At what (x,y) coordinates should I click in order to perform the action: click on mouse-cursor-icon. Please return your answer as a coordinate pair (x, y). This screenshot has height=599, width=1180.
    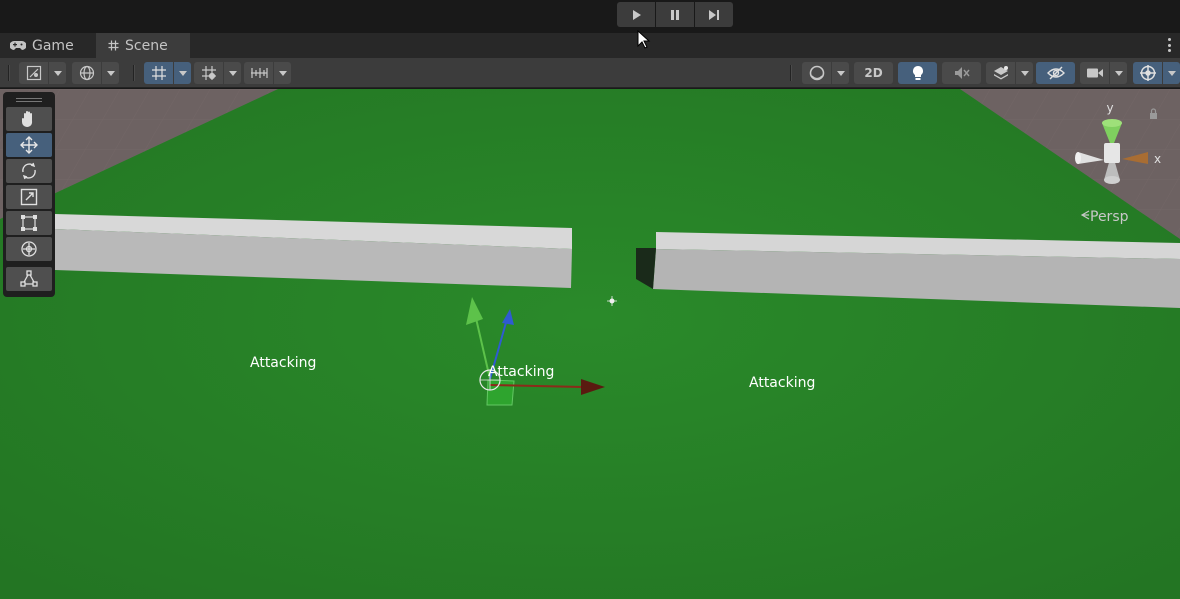
    Looking at the image, I should click on (644, 39).